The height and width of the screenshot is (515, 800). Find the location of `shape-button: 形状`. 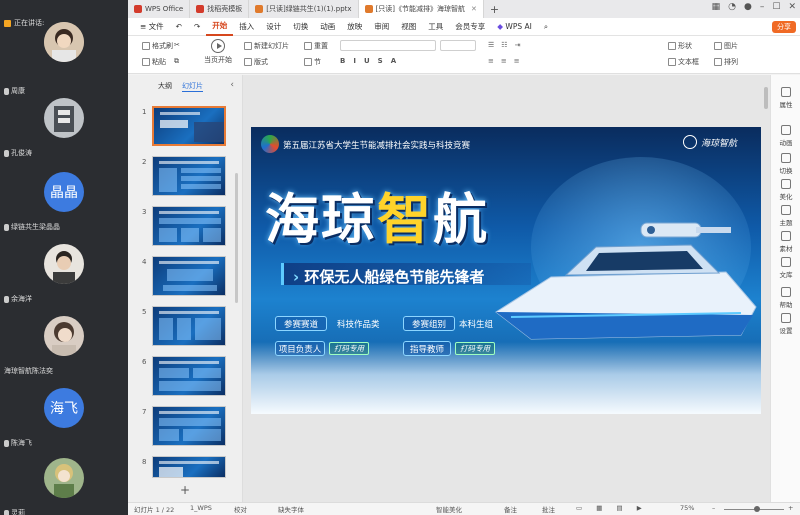

shape-button: 形状 is located at coordinates (680, 46).